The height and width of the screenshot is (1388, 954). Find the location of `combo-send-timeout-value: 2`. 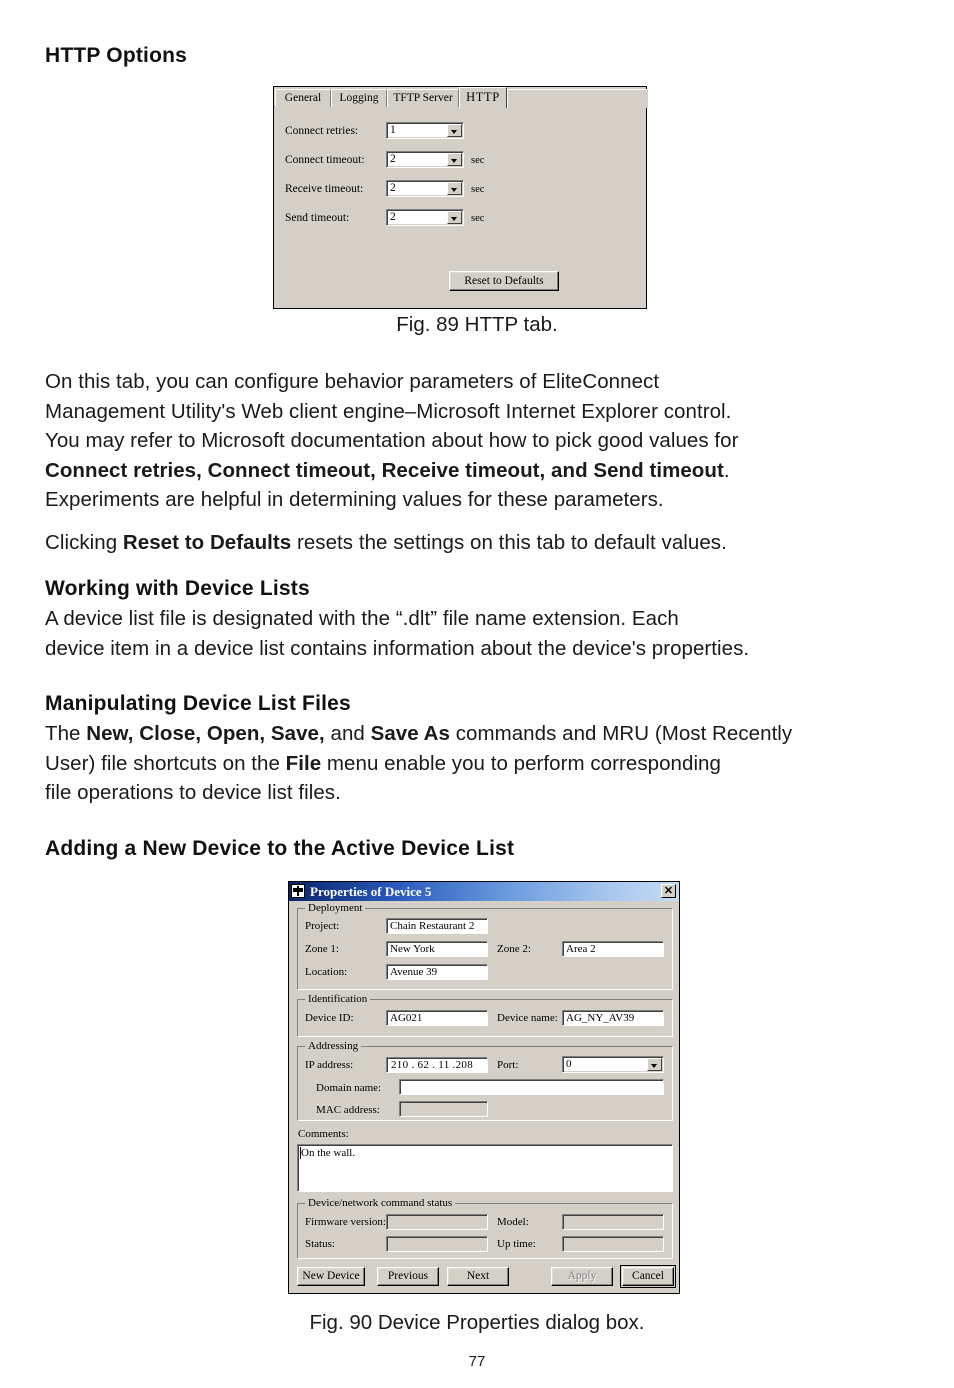

combo-send-timeout-value: 2 is located at coordinates (393, 217).